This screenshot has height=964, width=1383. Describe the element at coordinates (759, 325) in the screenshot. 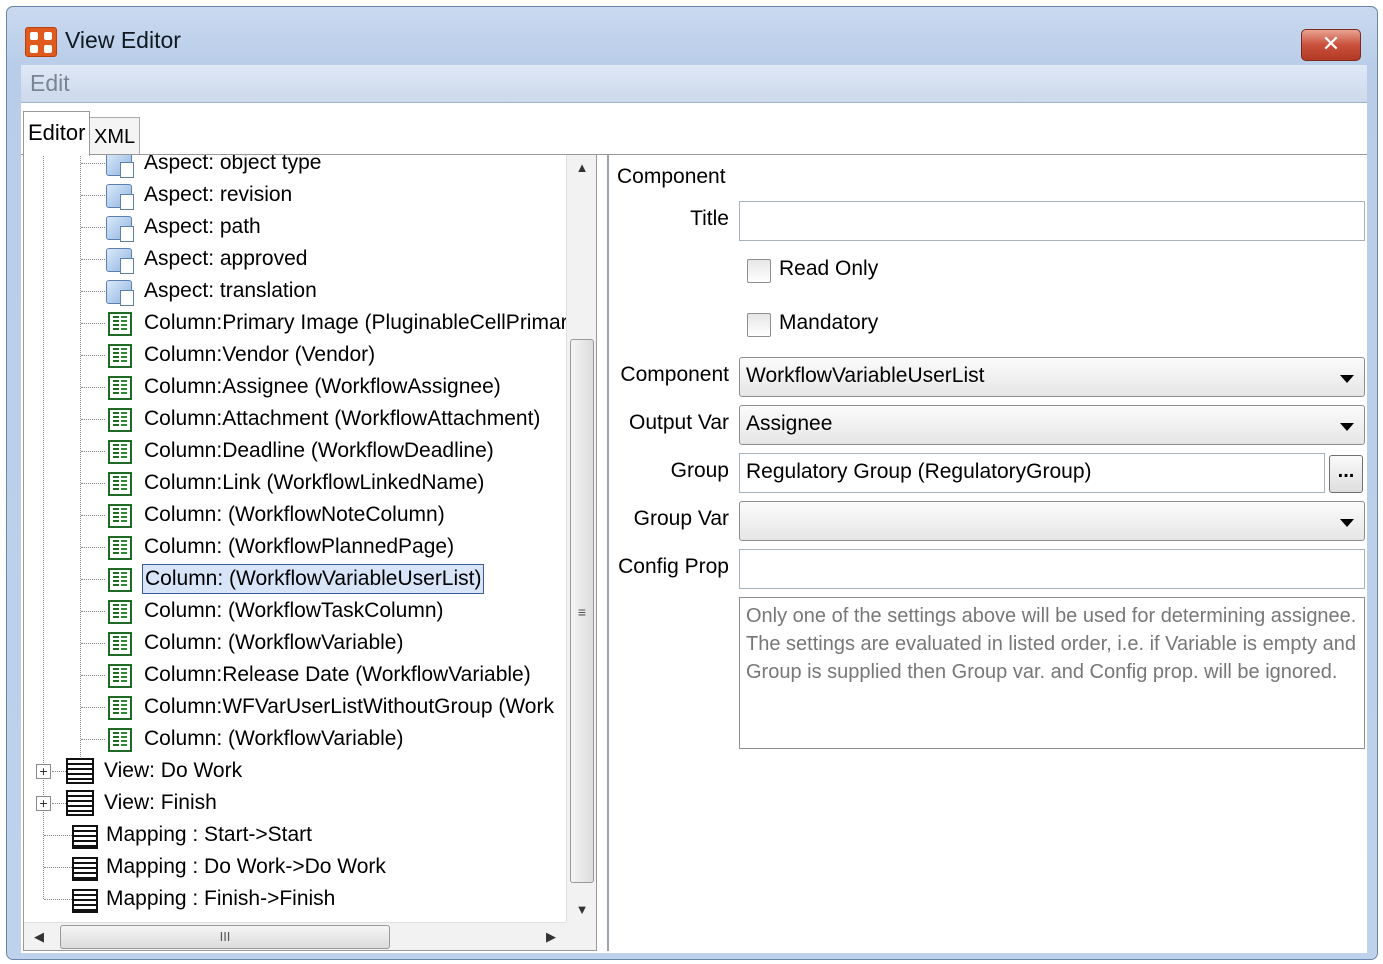

I see `mandatory-checkbox` at that location.